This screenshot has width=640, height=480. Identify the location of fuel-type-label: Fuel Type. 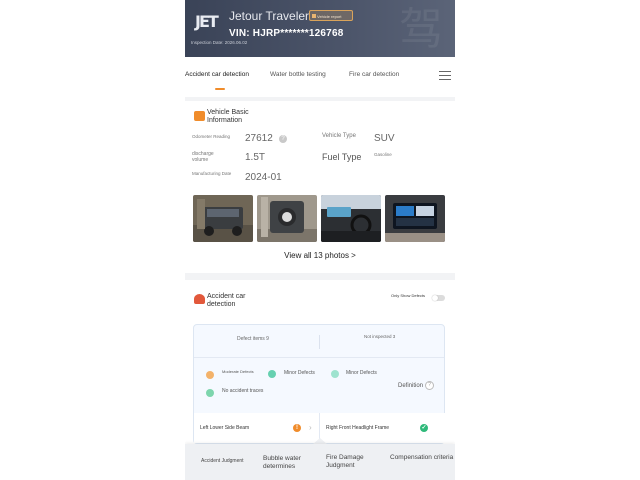
(342, 157).